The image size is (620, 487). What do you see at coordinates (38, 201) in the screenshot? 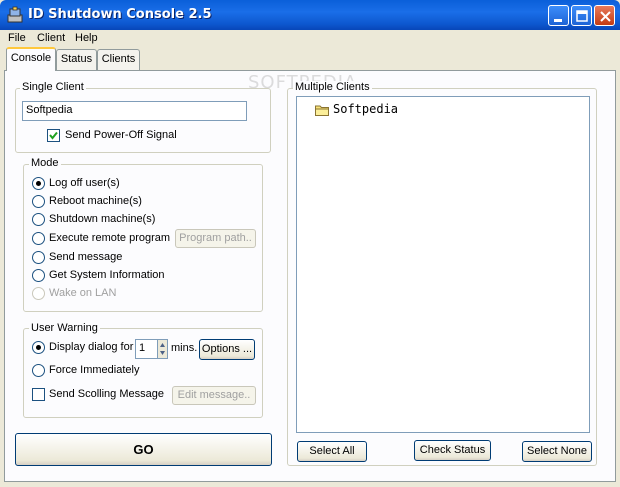
I see `radio-reboot` at bounding box center [38, 201].